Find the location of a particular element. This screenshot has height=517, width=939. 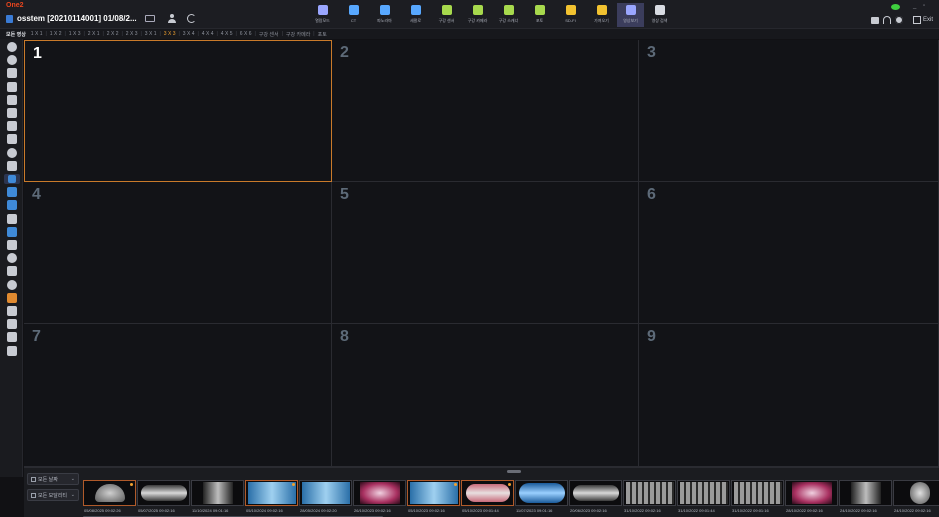

tooth-icon is located at coordinates (12, 311).